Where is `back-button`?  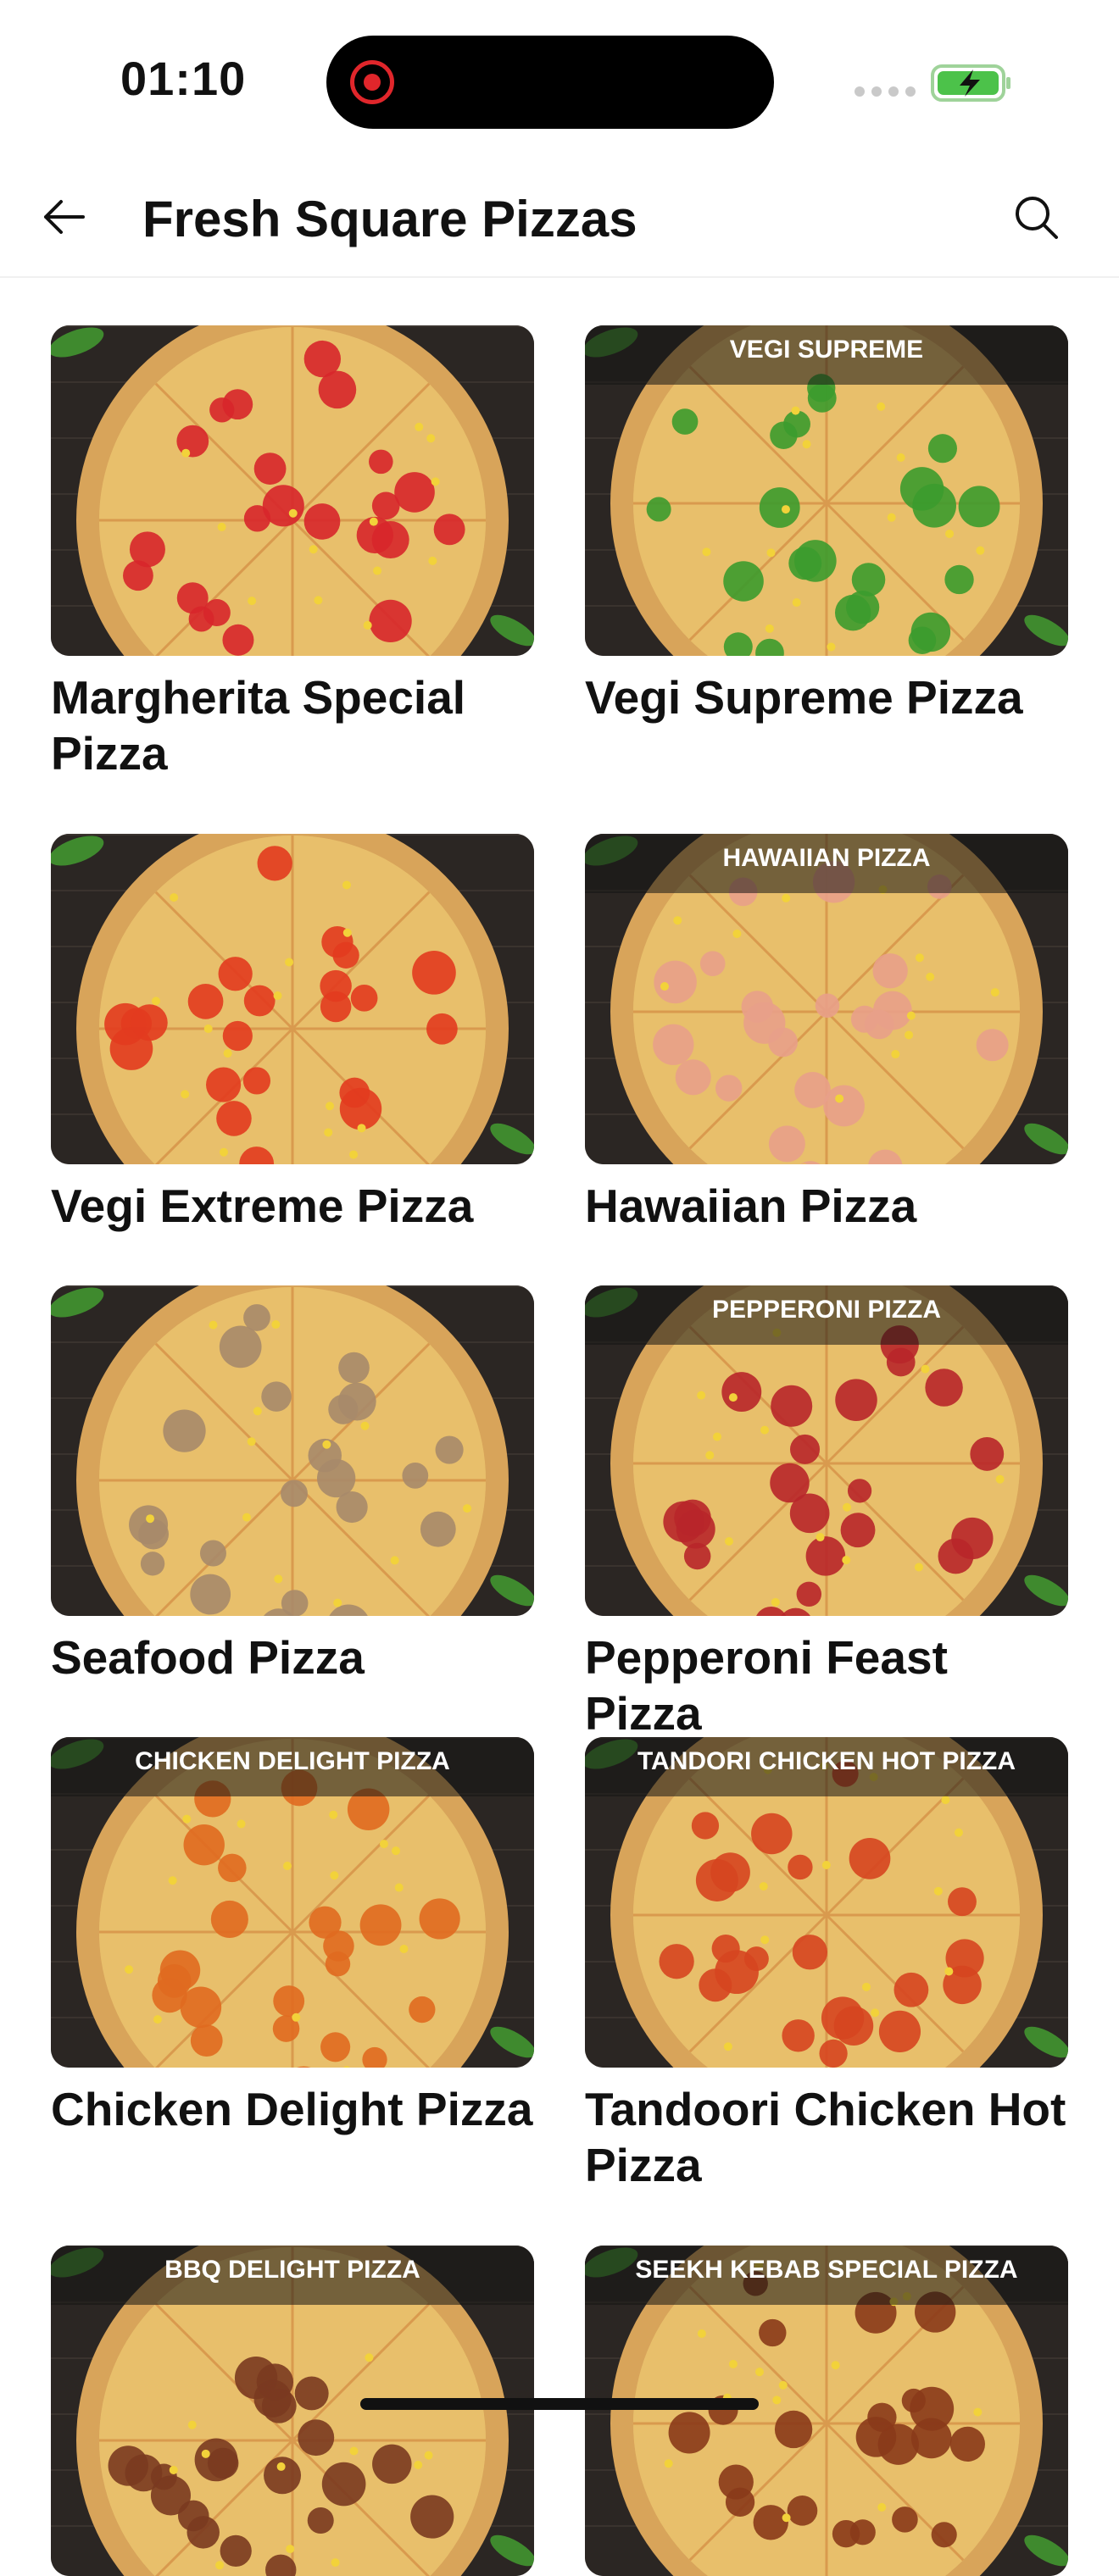 back-button is located at coordinates (64, 216).